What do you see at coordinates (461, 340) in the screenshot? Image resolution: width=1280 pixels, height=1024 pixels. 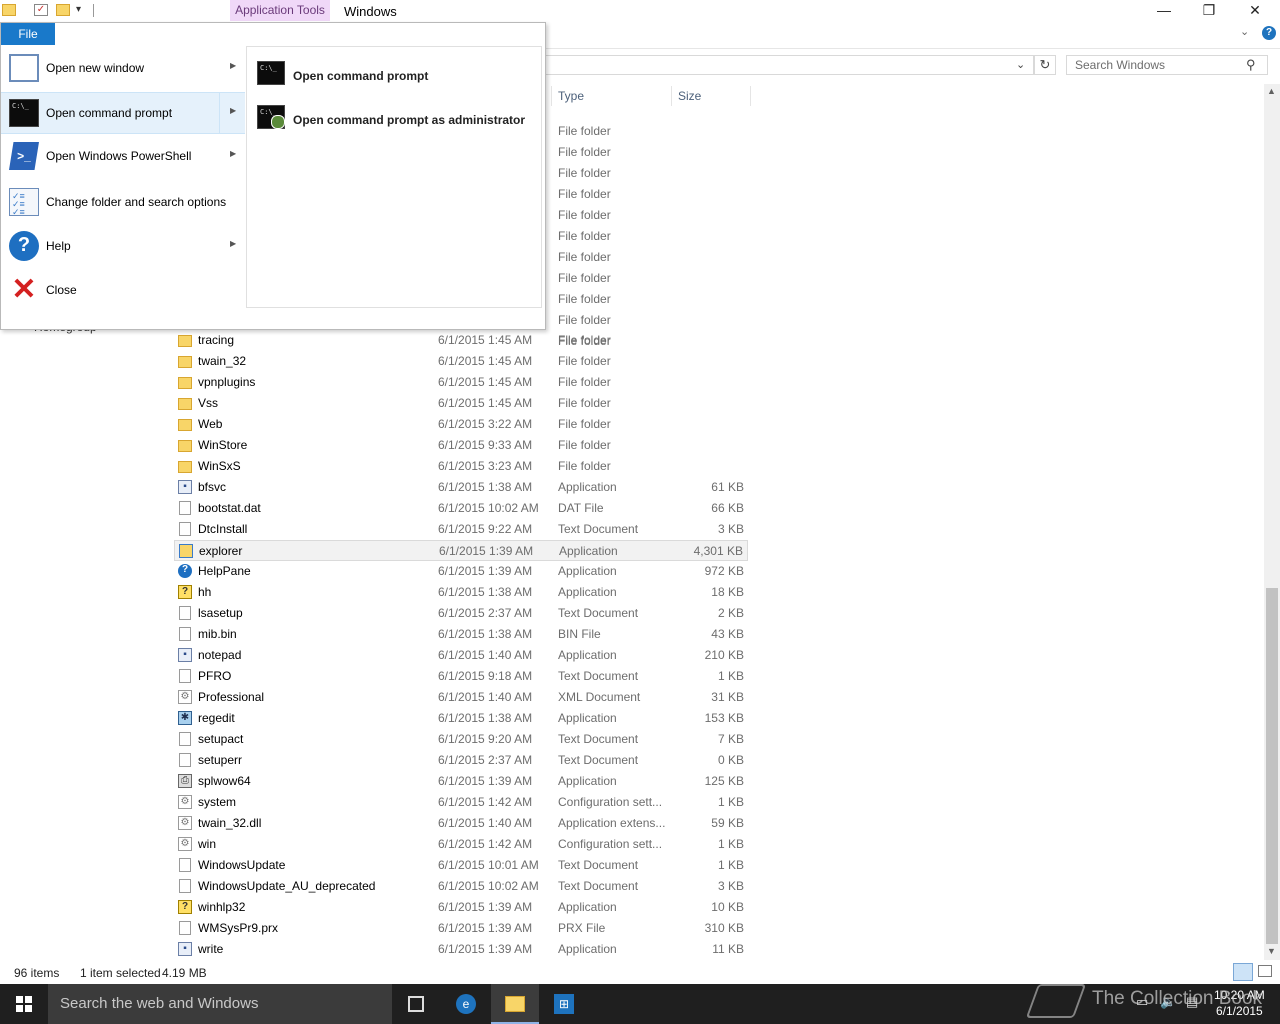 I see `file-row: tracing 6/1/2015 1:45 AM File folder` at bounding box center [461, 340].